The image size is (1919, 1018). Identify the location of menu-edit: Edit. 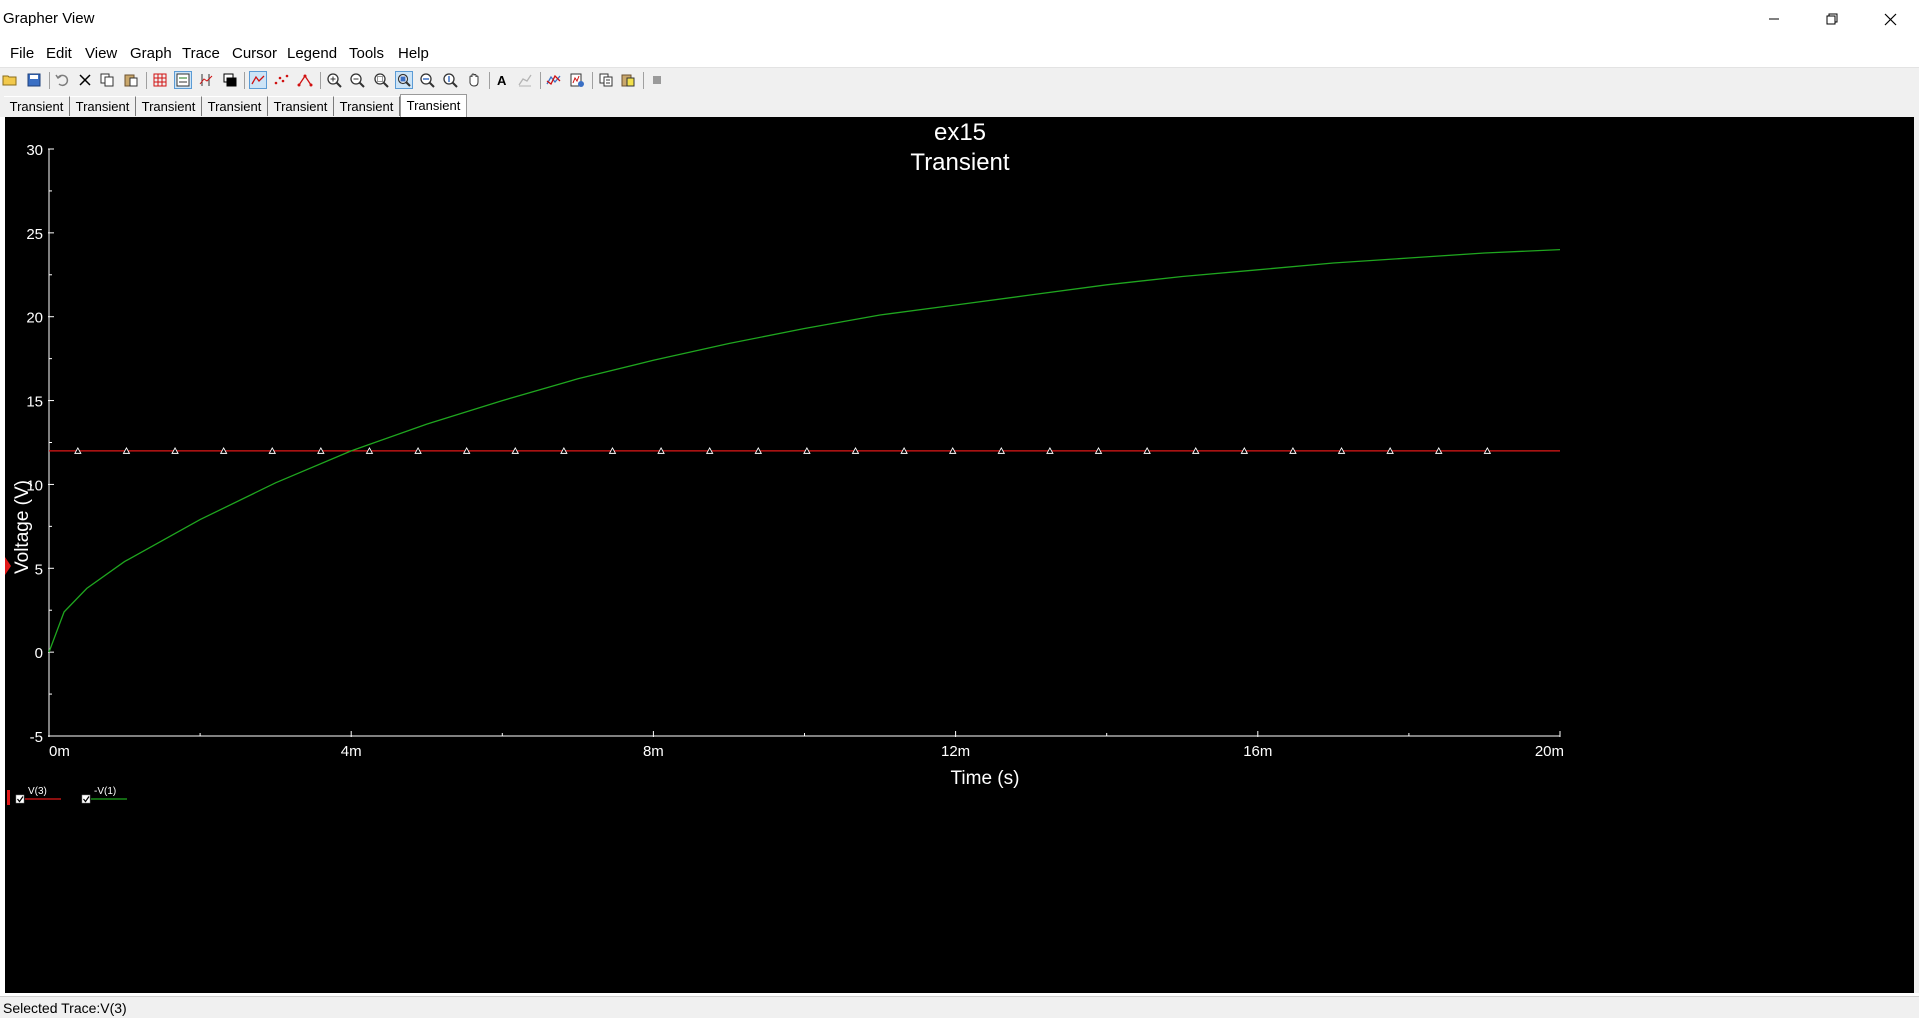
(59, 53).